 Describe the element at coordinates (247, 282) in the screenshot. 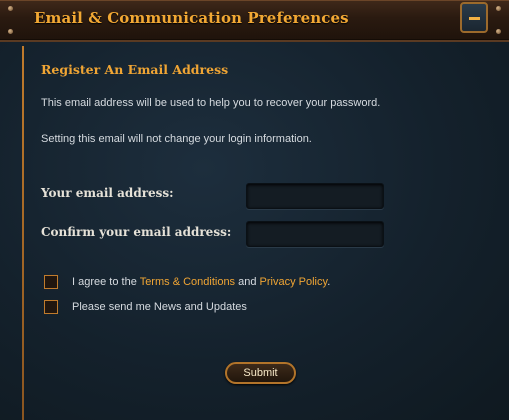

I see `terms-and-text: and` at that location.